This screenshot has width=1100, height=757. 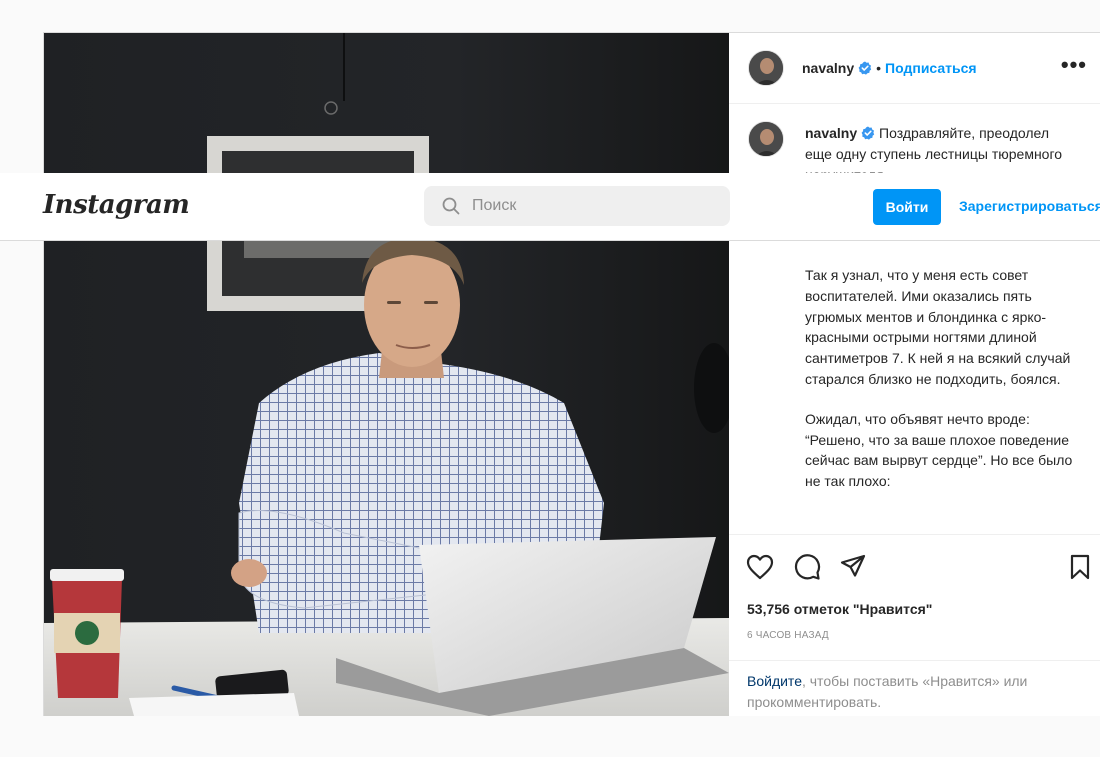 I want to click on username: navalny, so click(x=828, y=68).